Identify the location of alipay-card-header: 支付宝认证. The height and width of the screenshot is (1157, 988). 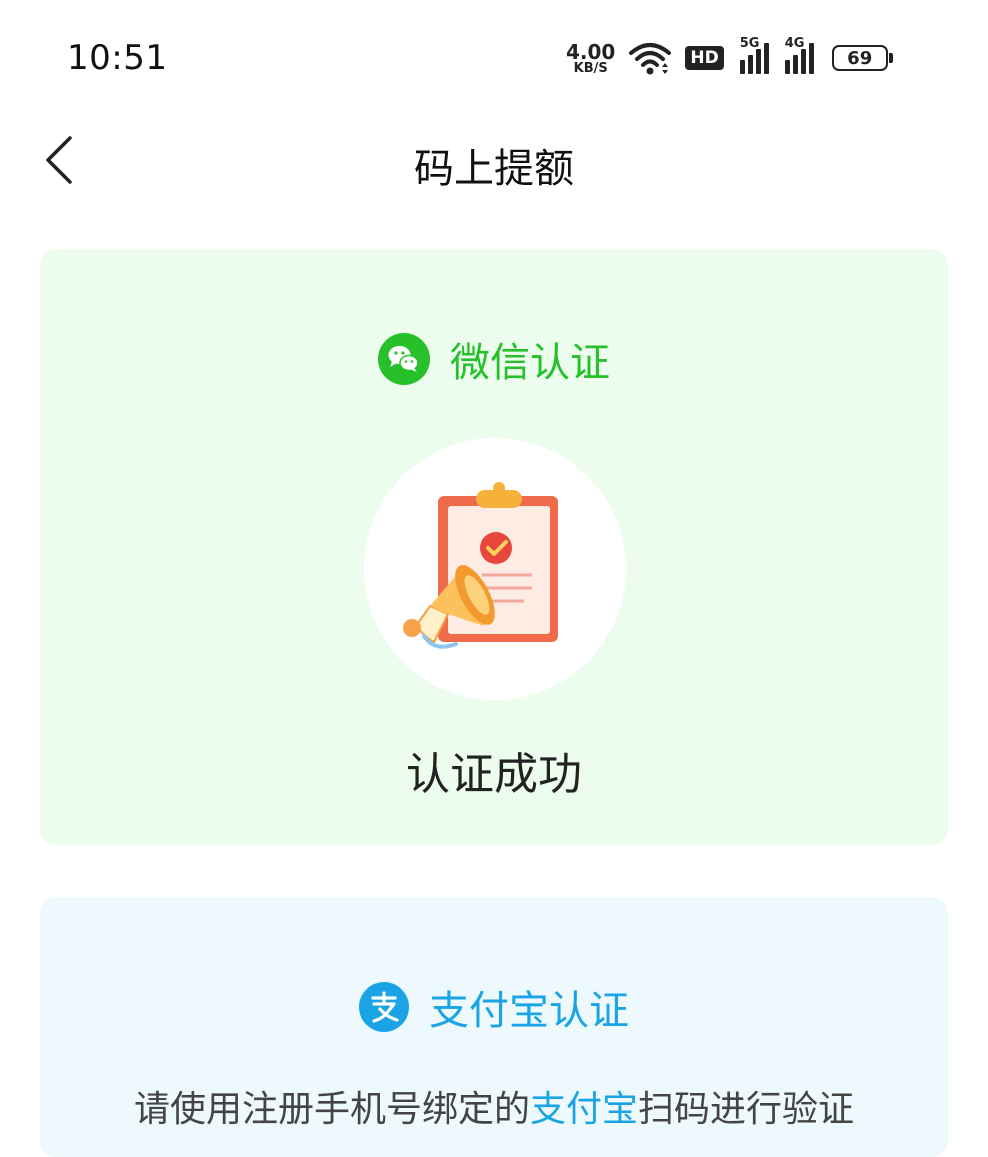
(494, 1007).